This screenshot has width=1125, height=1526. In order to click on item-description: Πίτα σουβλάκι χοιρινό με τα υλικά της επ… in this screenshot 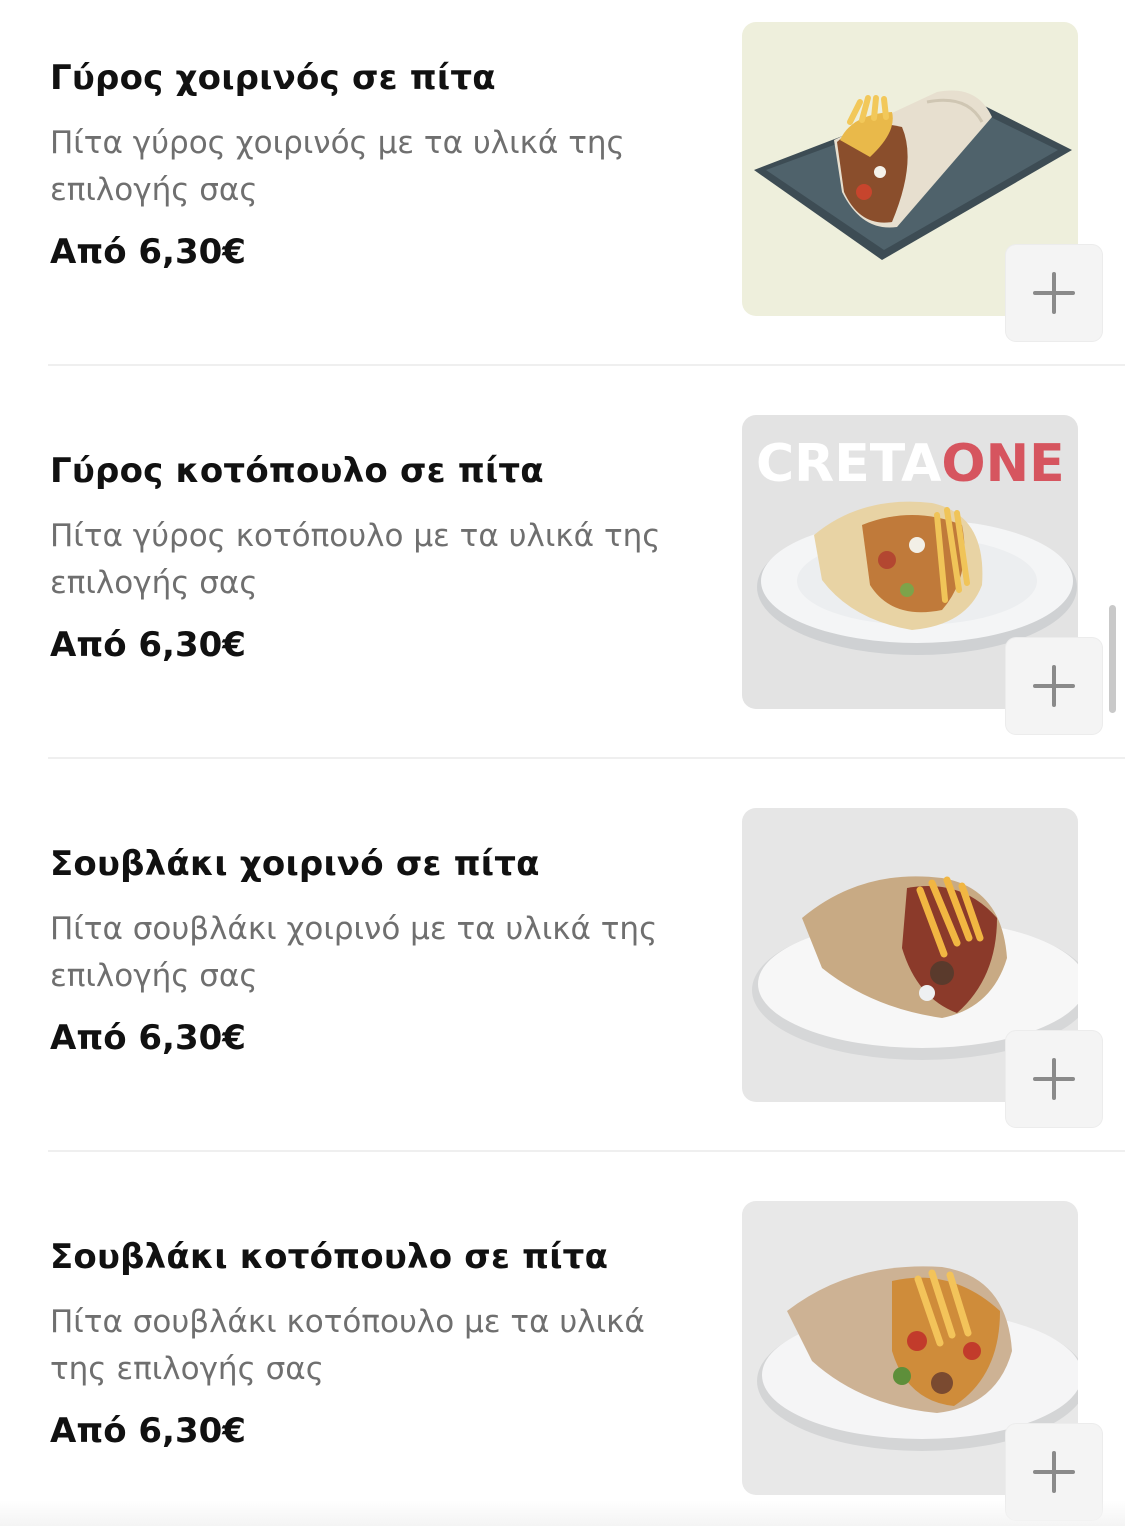, I will do `click(354, 952)`.